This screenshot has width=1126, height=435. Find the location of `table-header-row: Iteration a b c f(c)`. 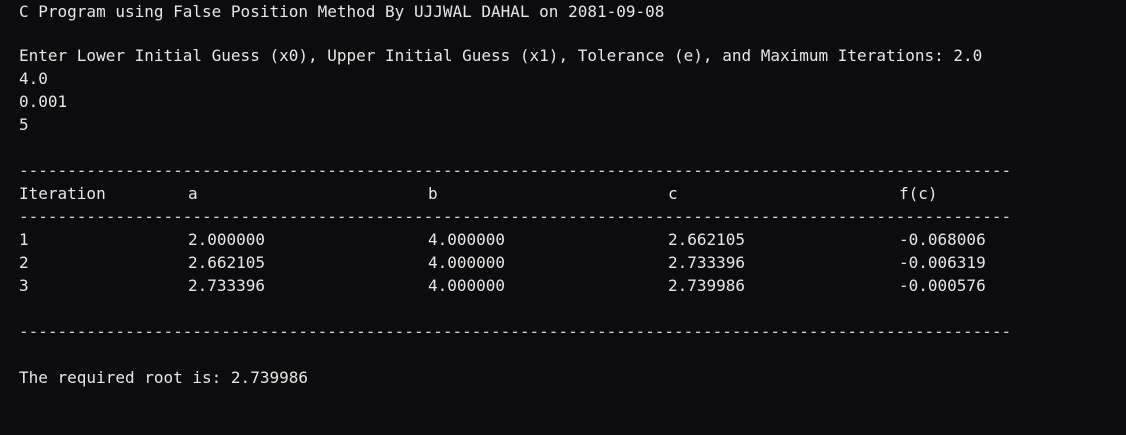

table-header-row: Iteration a b c f(c) is located at coordinates (519, 193).